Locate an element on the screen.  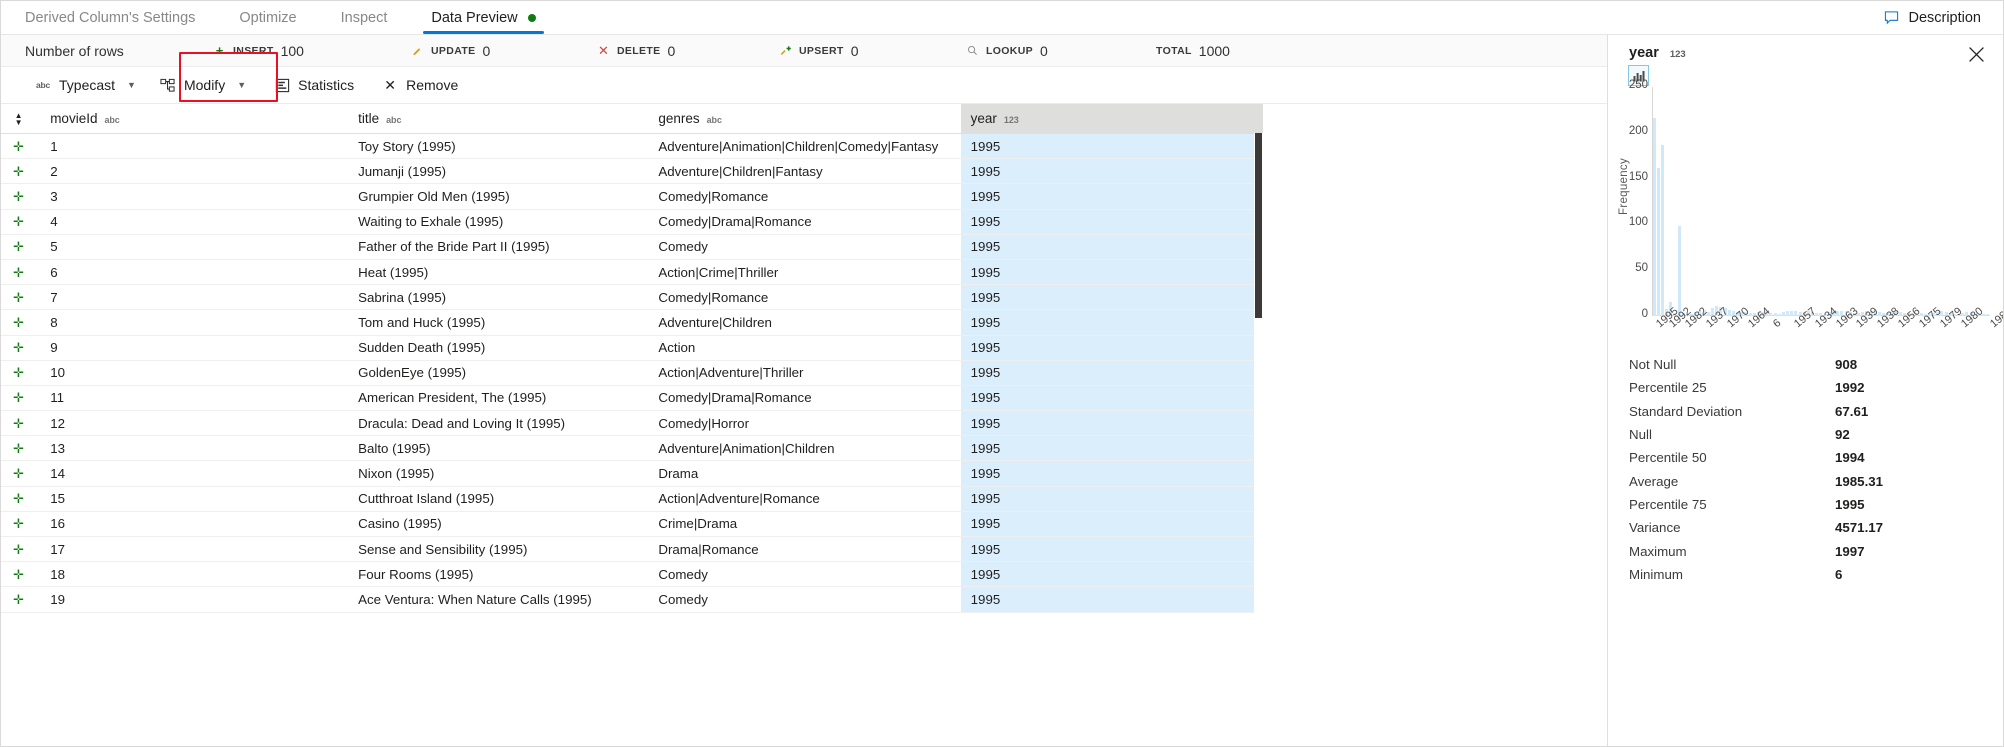
chart-y-tick: 0 is located at coordinates (1644, 314).